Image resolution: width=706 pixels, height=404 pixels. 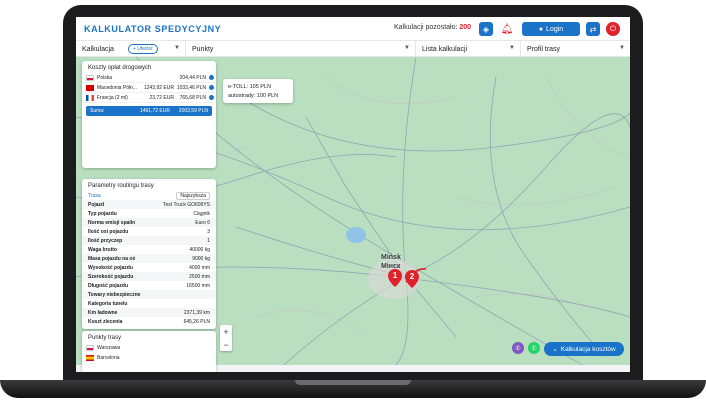 What do you see at coordinates (90, 87) in the screenshot?
I see `flag-macedonia-icon` at bounding box center [90, 87].